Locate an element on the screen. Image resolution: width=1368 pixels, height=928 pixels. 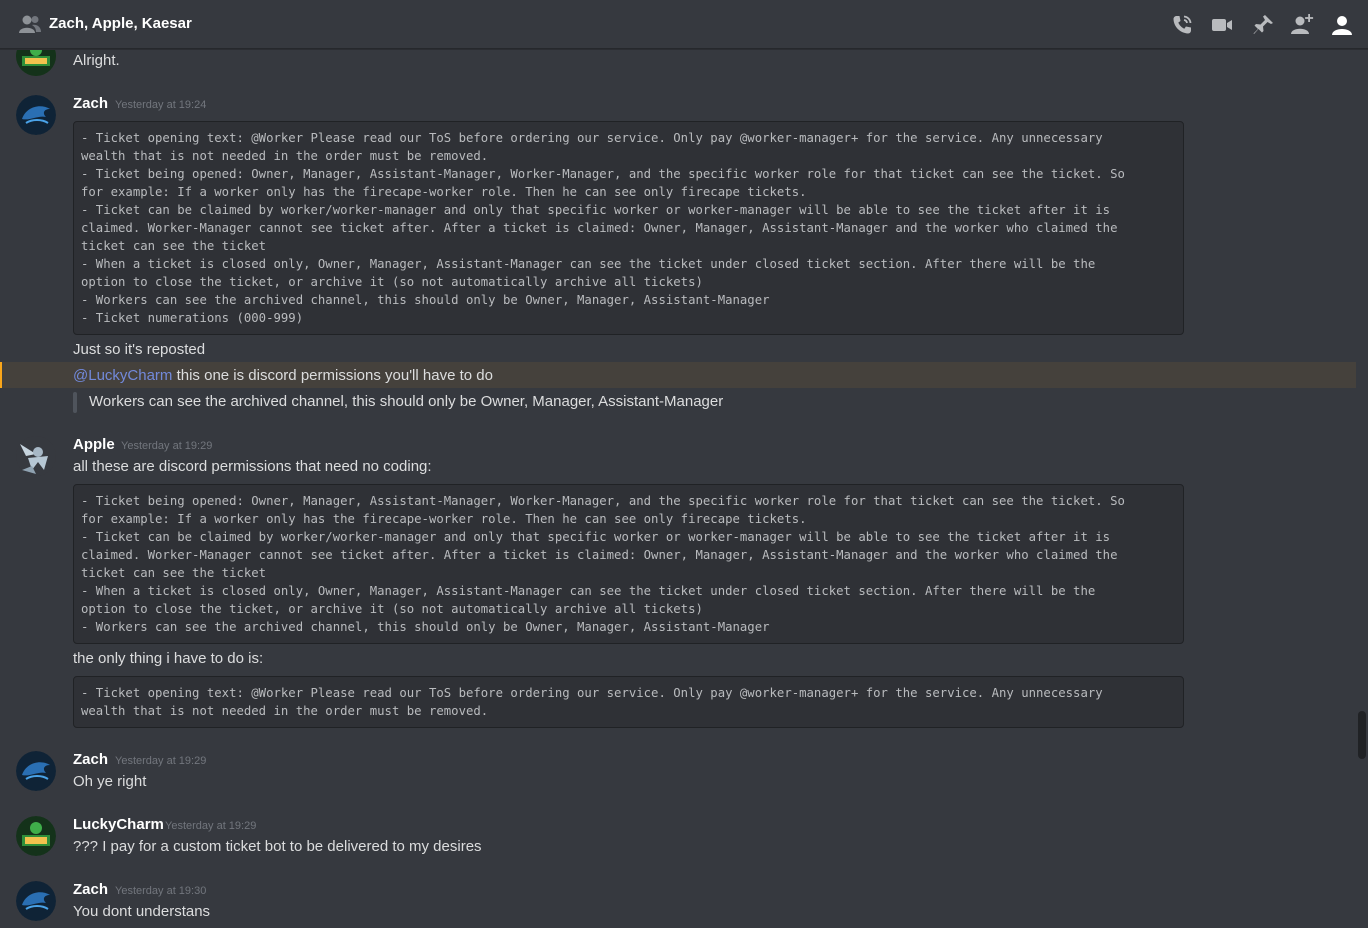
message-timestamp: Yesterday at 19:24 is located at coordinates (161, 105).